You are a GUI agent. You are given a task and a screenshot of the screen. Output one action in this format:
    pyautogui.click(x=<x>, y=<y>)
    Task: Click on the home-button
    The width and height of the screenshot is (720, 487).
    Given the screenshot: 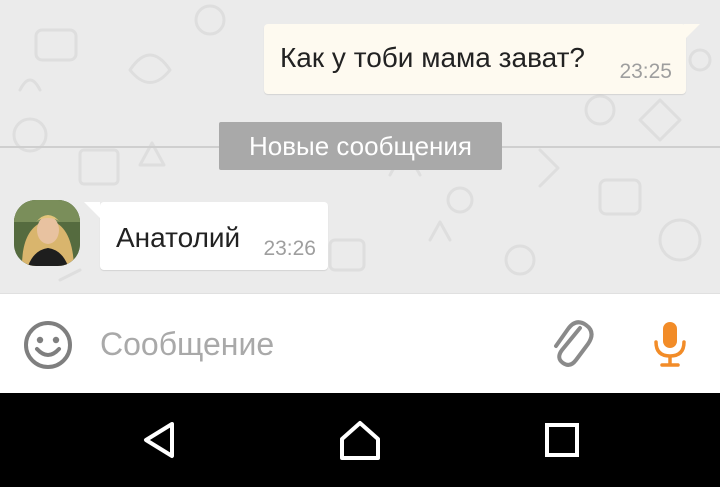 What is the action you would take?
    pyautogui.click(x=360, y=440)
    